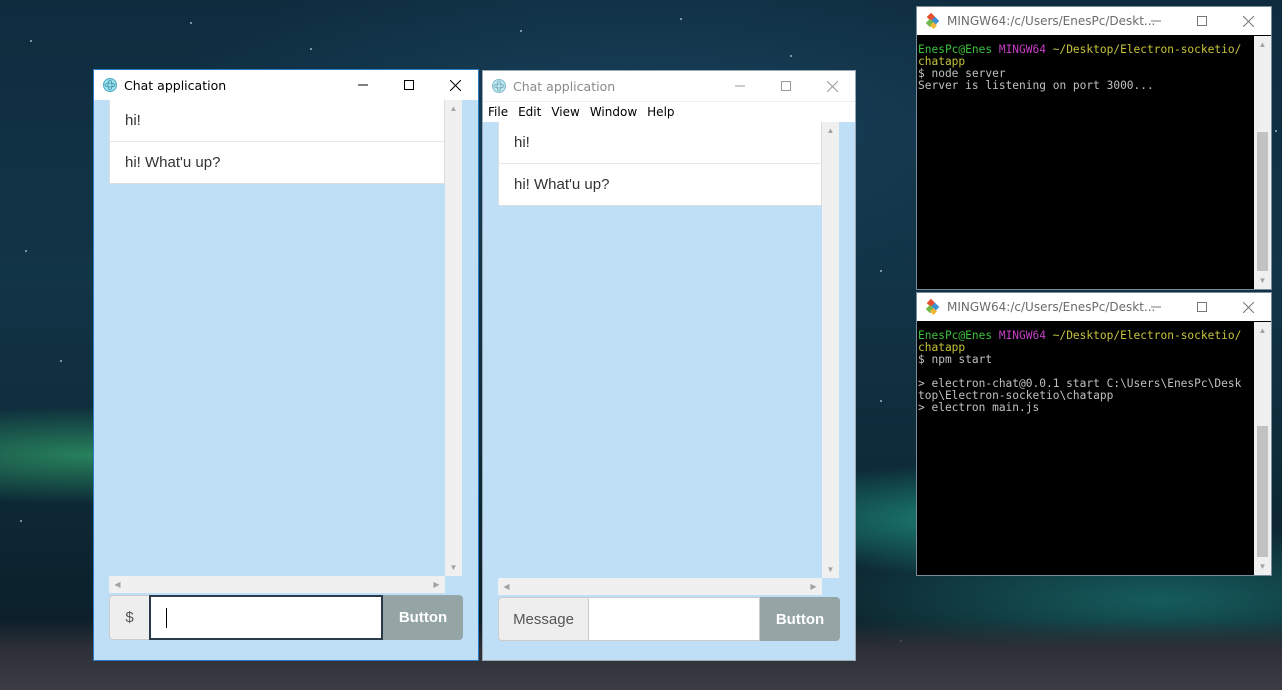  I want to click on menu-view: View, so click(565, 112).